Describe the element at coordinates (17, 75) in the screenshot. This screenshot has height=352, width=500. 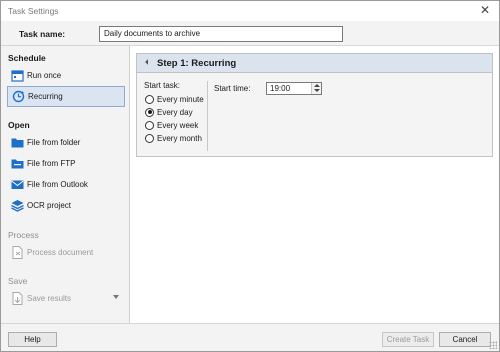
I see `calendar-icon` at that location.